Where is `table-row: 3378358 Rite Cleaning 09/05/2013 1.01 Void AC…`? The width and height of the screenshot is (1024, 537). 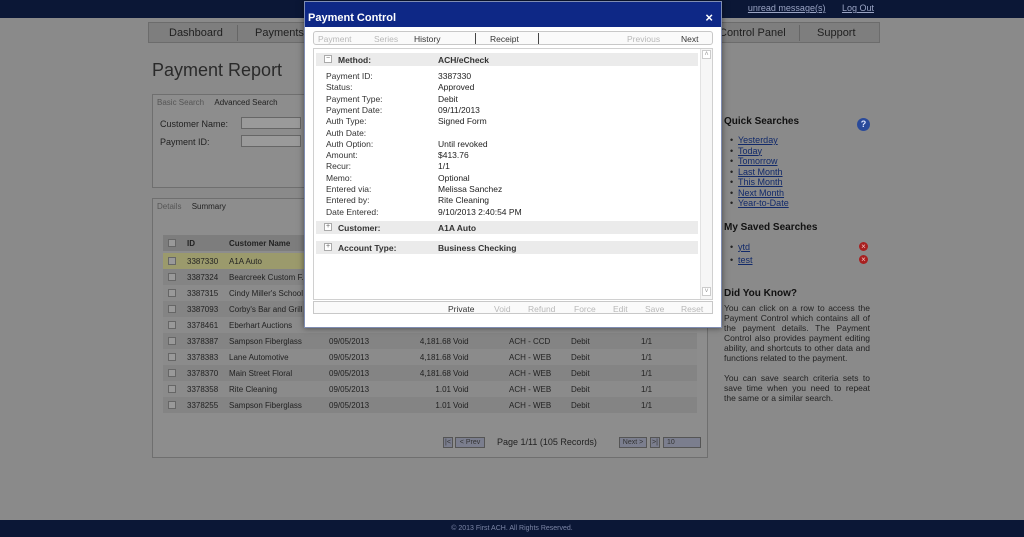
table-row: 3378358 Rite Cleaning 09/05/2013 1.01 Void AC… is located at coordinates (430, 389).